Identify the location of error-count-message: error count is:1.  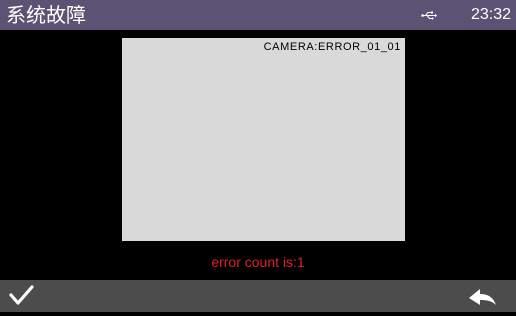
(258, 262).